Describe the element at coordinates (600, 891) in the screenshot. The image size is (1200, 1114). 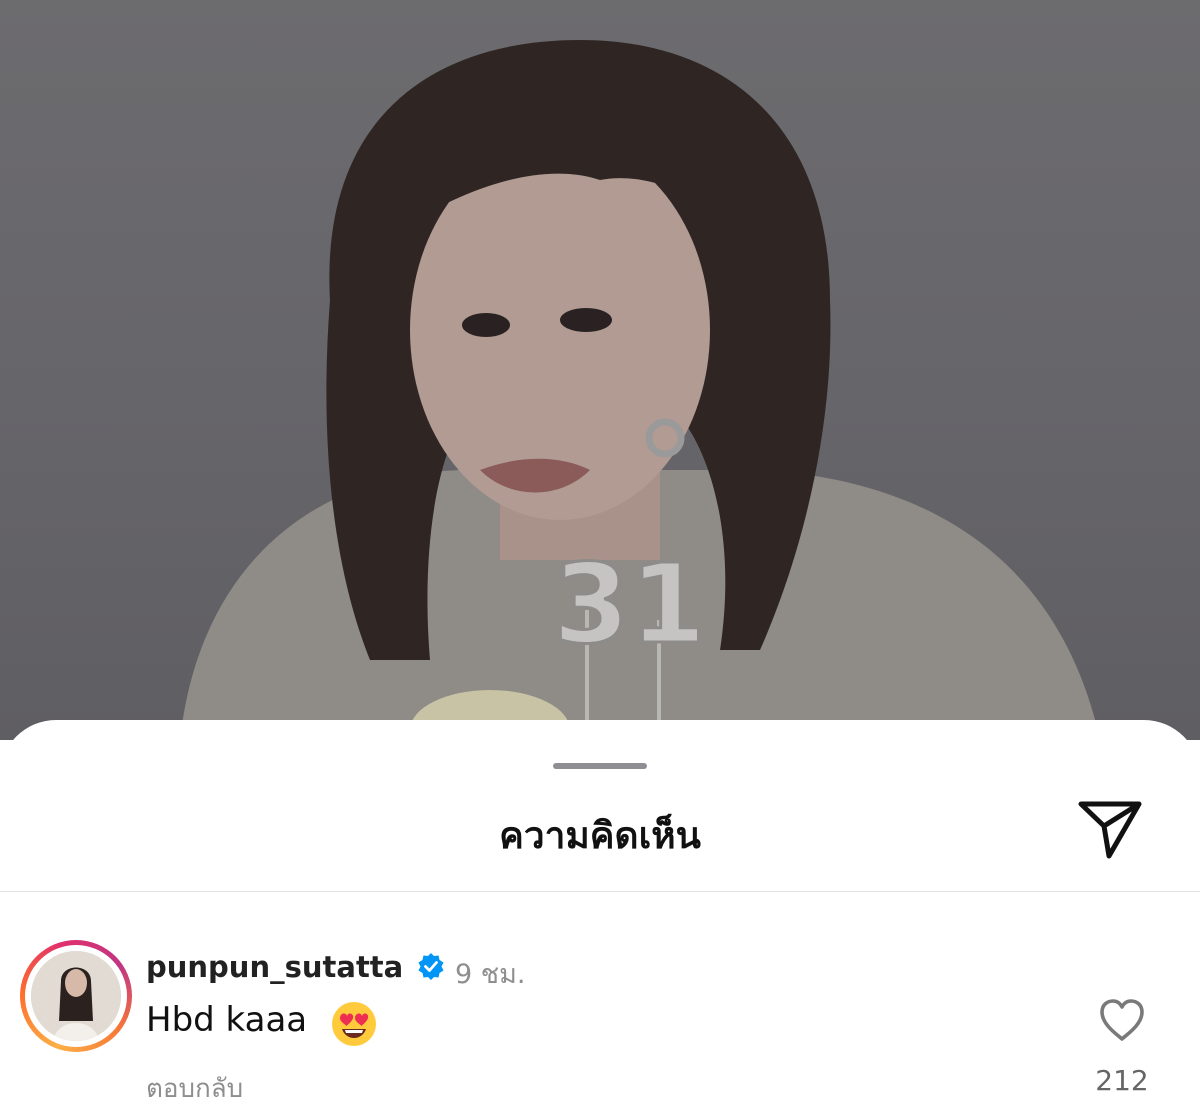
I see `header-divider` at that location.